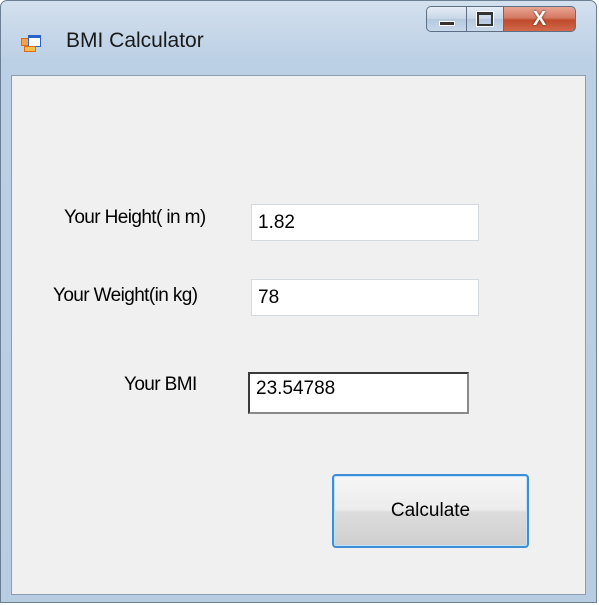 The width and height of the screenshot is (599, 605). What do you see at coordinates (430, 511) in the screenshot?
I see `calculate-button: Calculate` at bounding box center [430, 511].